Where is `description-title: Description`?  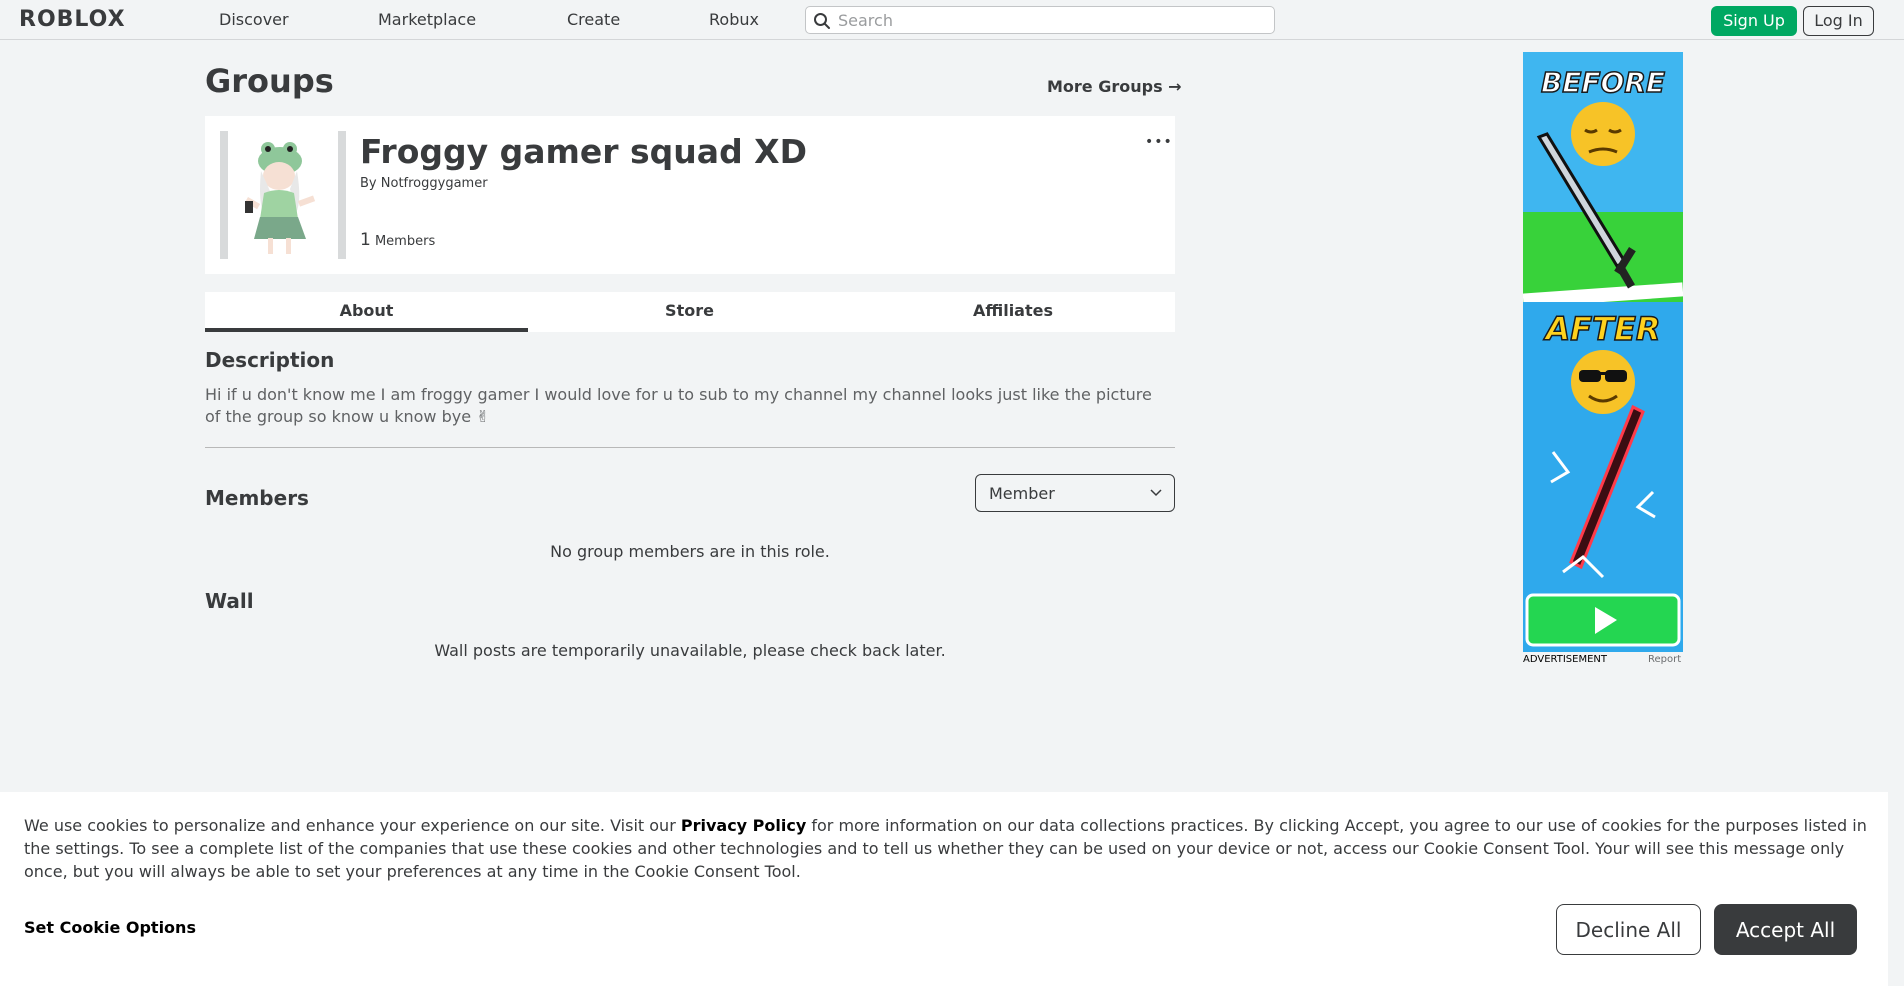 description-title: Description is located at coordinates (270, 360).